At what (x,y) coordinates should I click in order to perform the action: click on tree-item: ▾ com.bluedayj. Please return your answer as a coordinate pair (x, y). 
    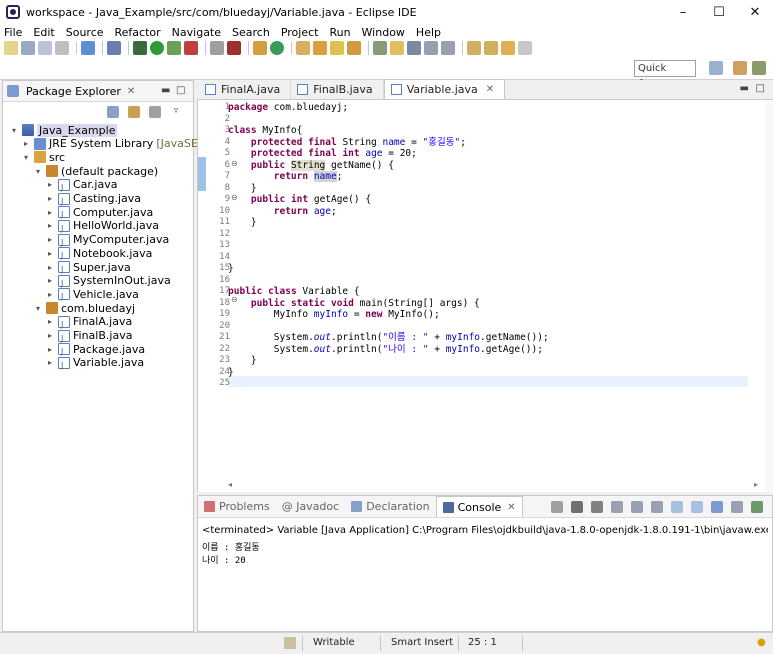
    Looking at the image, I should click on (84, 308).